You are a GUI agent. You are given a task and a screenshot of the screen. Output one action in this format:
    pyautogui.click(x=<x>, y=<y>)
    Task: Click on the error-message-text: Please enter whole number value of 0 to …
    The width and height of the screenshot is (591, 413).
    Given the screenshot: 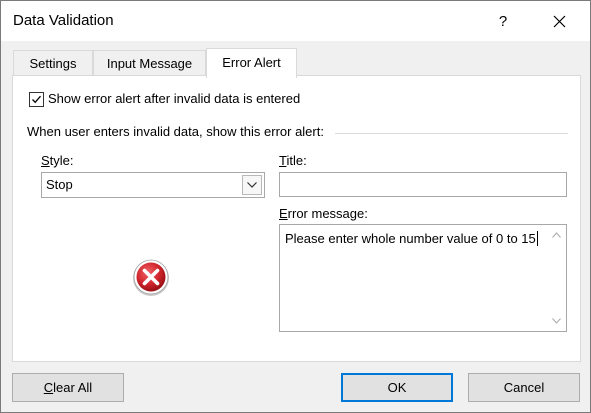 What is the action you would take?
    pyautogui.click(x=411, y=238)
    